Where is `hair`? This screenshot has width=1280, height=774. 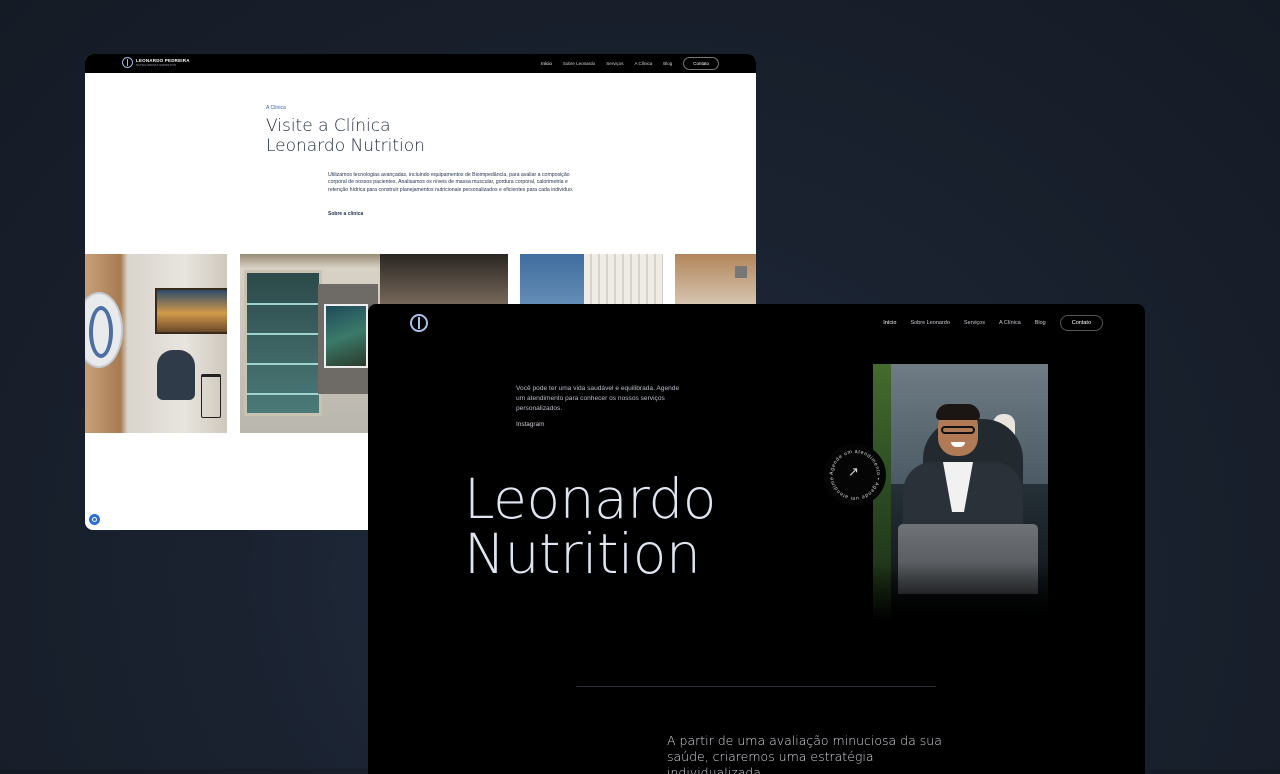 hair is located at coordinates (958, 412).